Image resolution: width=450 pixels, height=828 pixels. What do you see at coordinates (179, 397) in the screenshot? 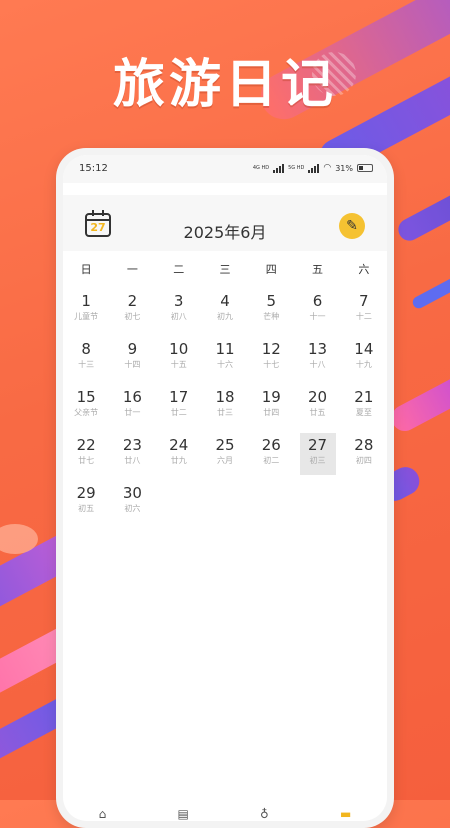
I see `day-number: 17` at bounding box center [179, 397].